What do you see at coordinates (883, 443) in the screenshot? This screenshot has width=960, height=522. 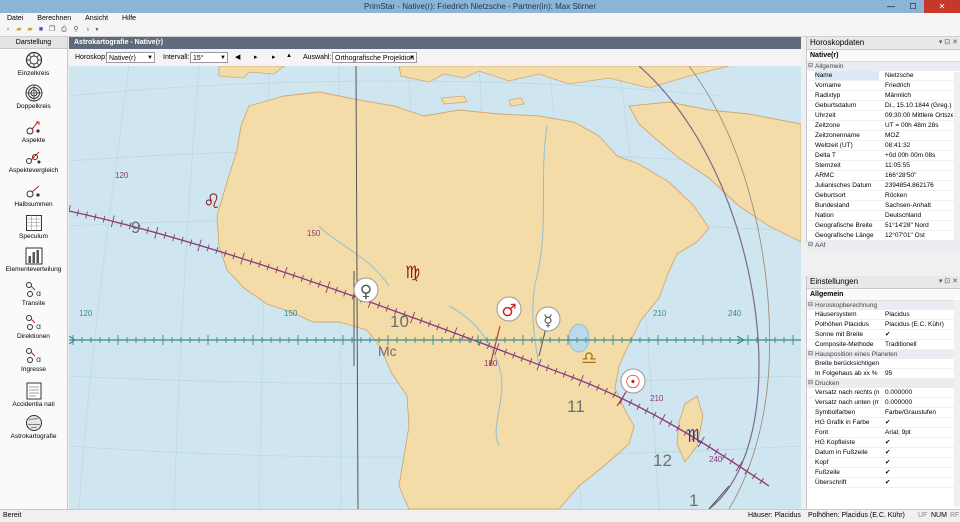 I see `settings-row: HG Kopfleiste ✔` at bounding box center [883, 443].